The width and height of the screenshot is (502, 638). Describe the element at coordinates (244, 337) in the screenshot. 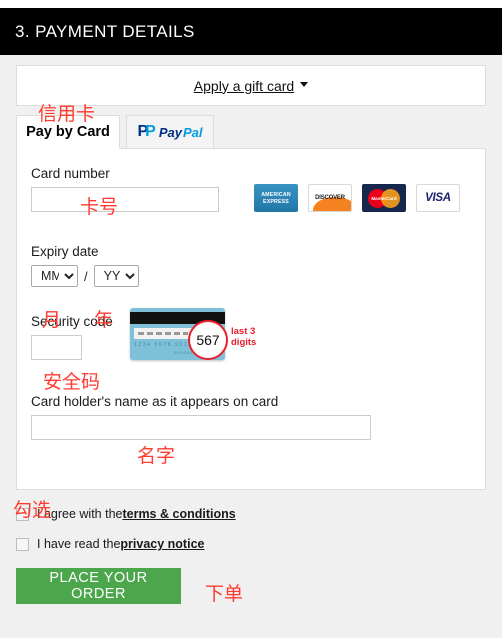

I see `cvv-caption: last 3 digits` at that location.